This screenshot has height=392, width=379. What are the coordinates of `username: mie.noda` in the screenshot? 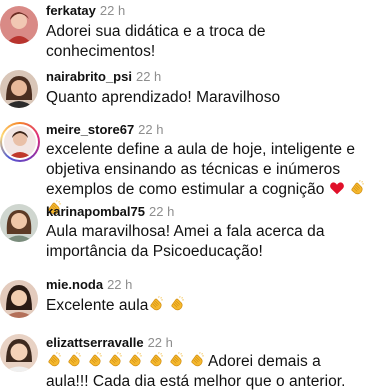 It's located at (74, 284).